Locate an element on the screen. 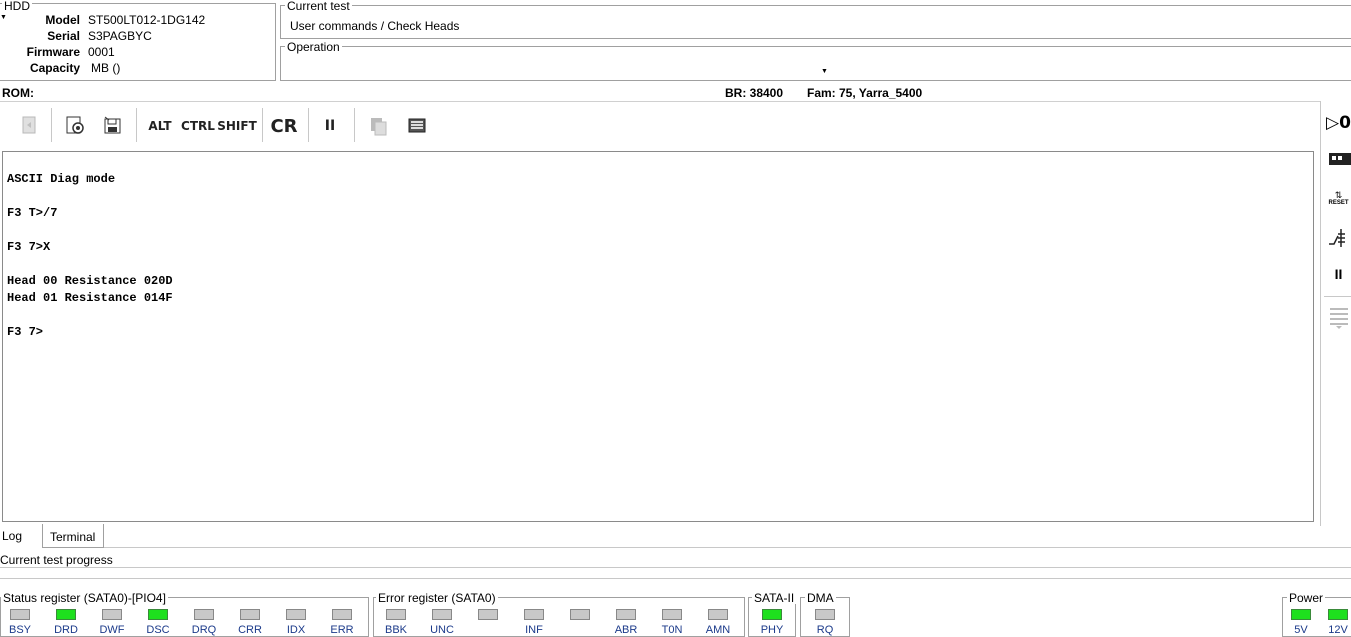 The height and width of the screenshot is (637, 1351). reset-icon: ⇅ is located at coordinates (1338, 194).